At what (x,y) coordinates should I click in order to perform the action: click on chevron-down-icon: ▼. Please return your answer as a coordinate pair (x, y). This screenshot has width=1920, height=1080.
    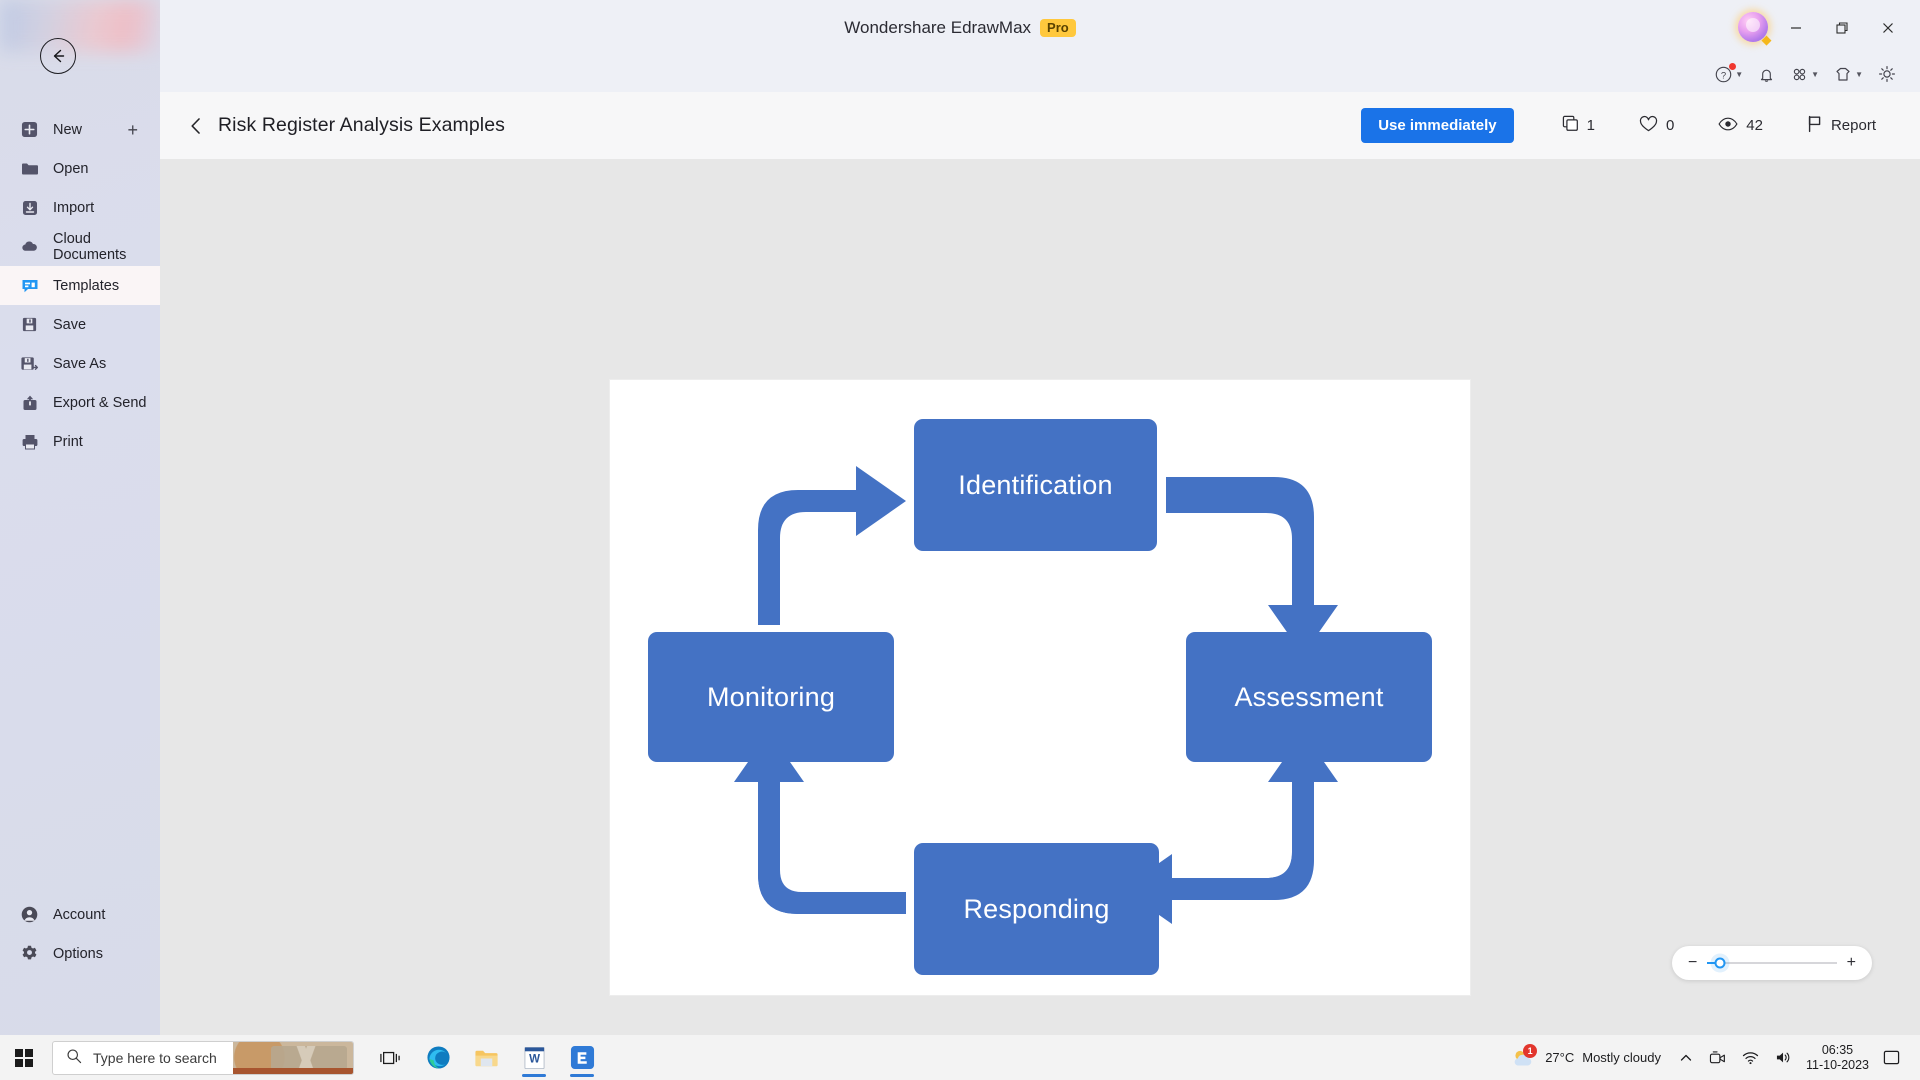
    Looking at the image, I should click on (1815, 74).